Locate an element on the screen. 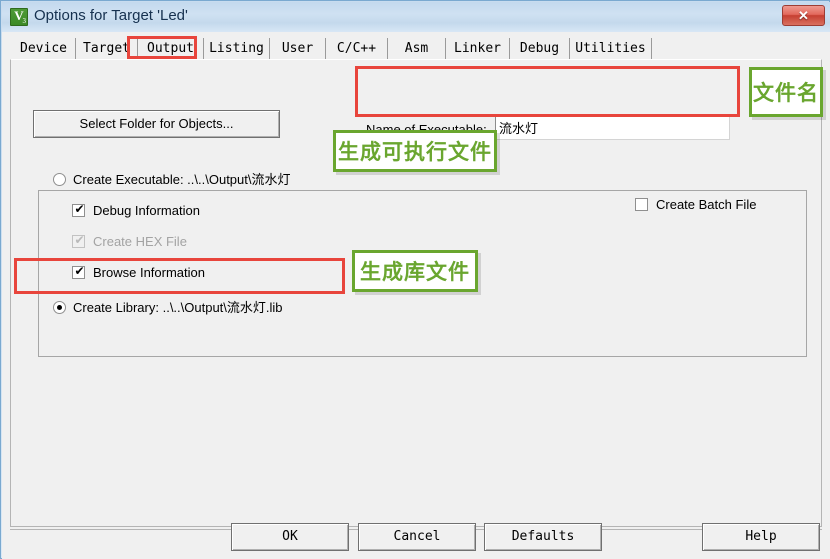 Image resolution: width=830 pixels, height=559 pixels. tab-c-cpp: C/C++ is located at coordinates (357, 49).